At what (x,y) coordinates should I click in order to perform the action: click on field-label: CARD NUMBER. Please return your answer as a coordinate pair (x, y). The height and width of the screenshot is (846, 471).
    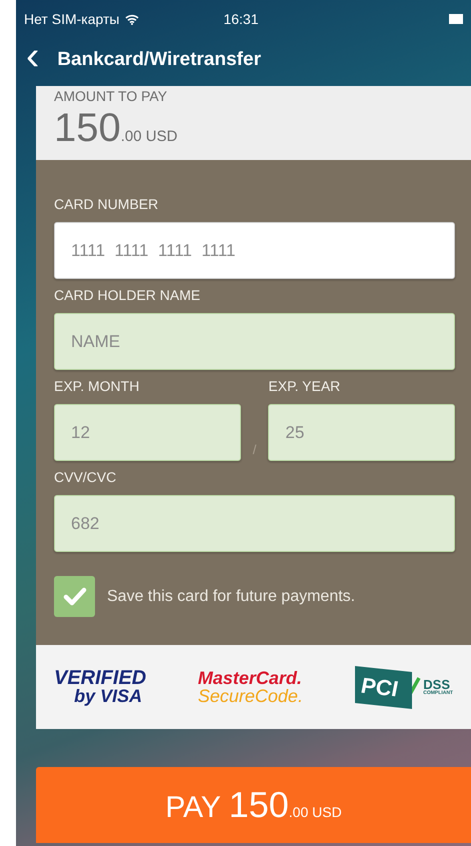
    Looking at the image, I should click on (107, 204).